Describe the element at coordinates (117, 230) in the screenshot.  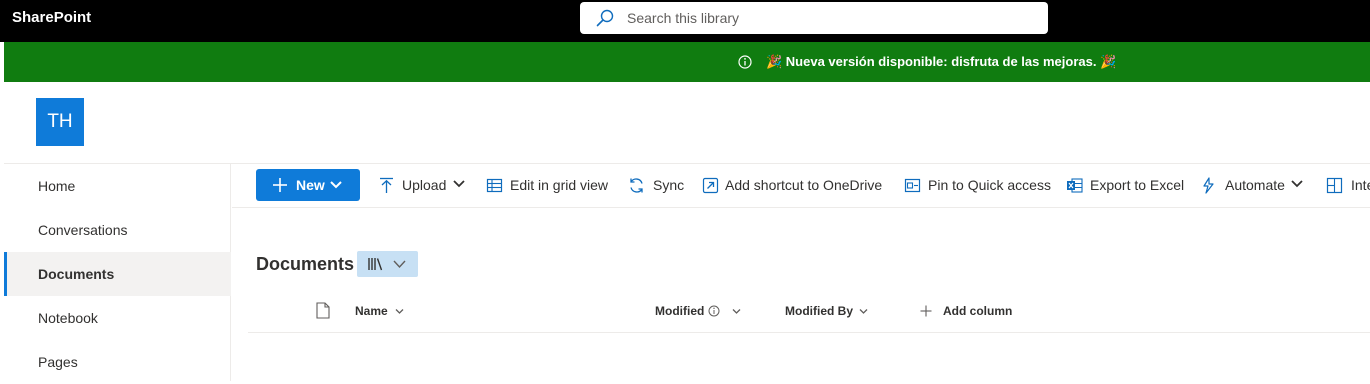
I see `nav-item-conversations: Conversations` at that location.